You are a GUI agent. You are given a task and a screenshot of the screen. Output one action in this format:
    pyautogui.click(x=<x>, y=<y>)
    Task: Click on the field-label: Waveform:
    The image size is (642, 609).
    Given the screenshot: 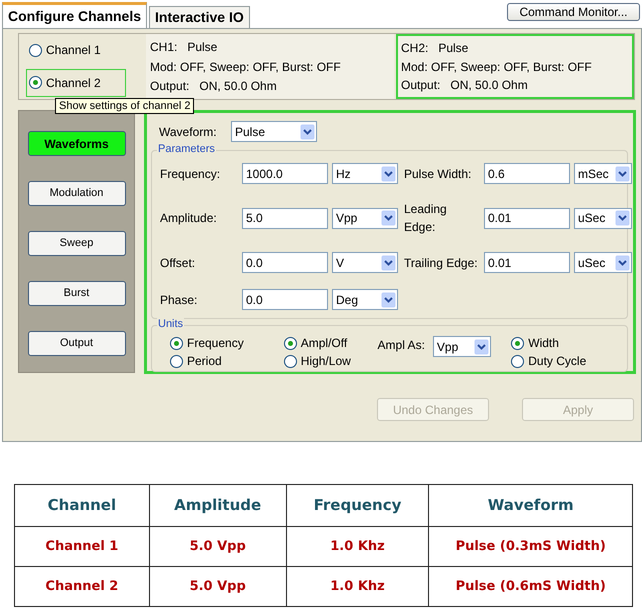 What is the action you would take?
    pyautogui.click(x=188, y=132)
    